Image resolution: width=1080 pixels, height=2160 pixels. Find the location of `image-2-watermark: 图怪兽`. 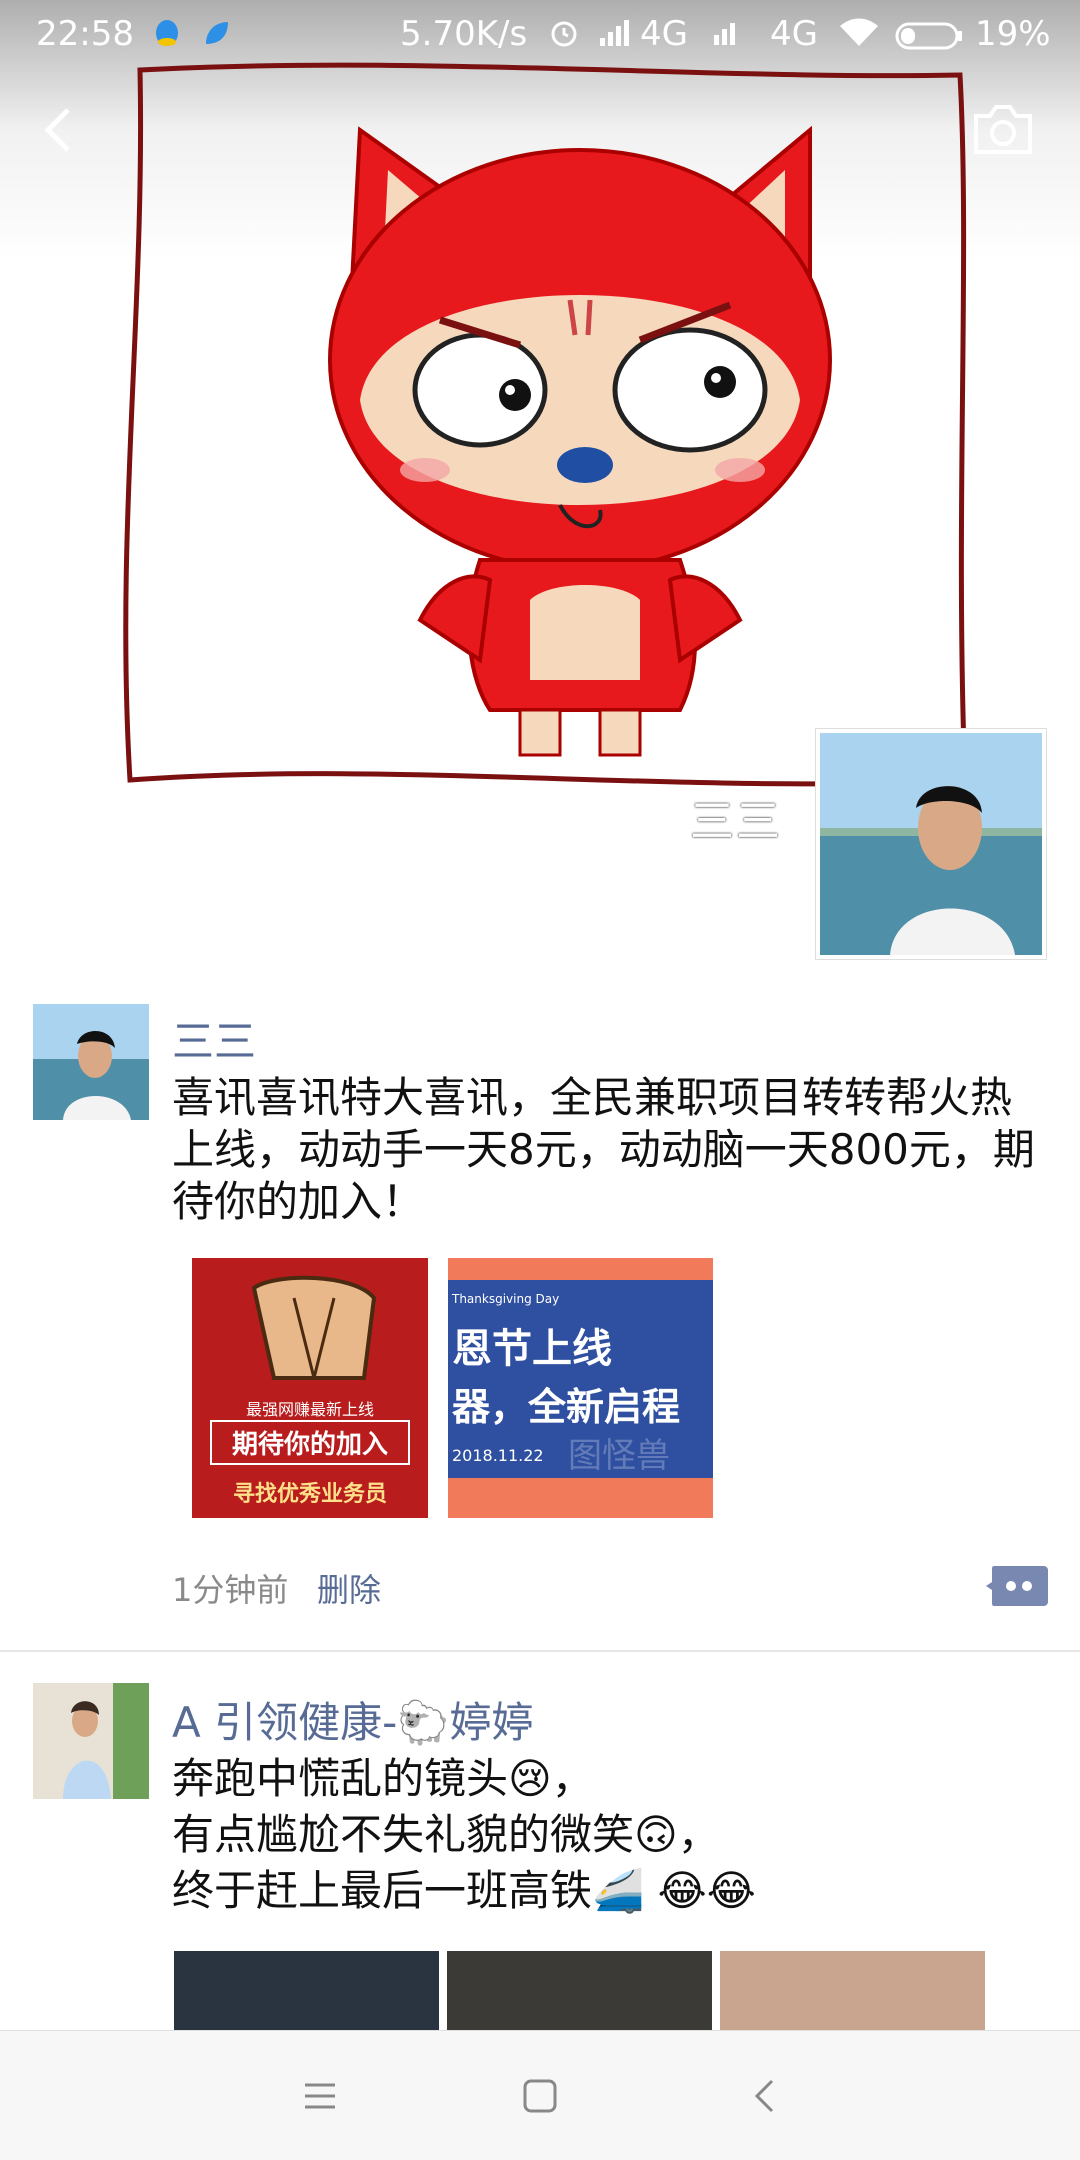

image-2-watermark: 图怪兽 is located at coordinates (619, 1456).